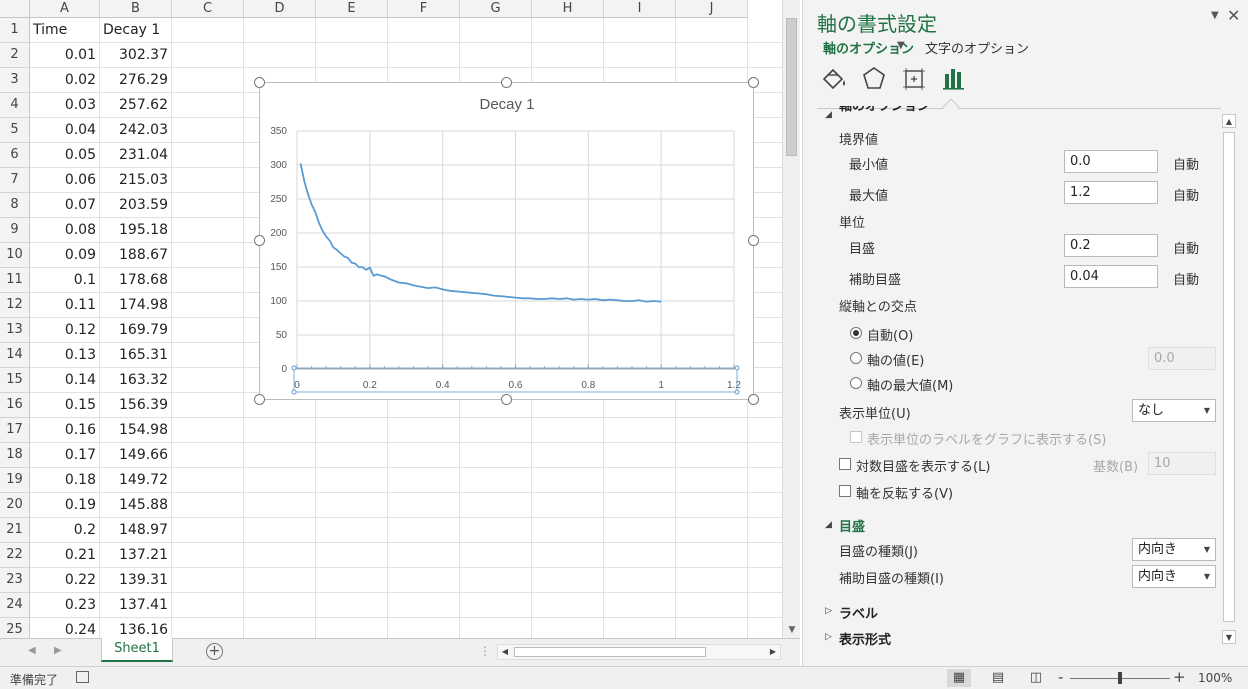  I want to click on cell-time: 0.06, so click(65, 180).